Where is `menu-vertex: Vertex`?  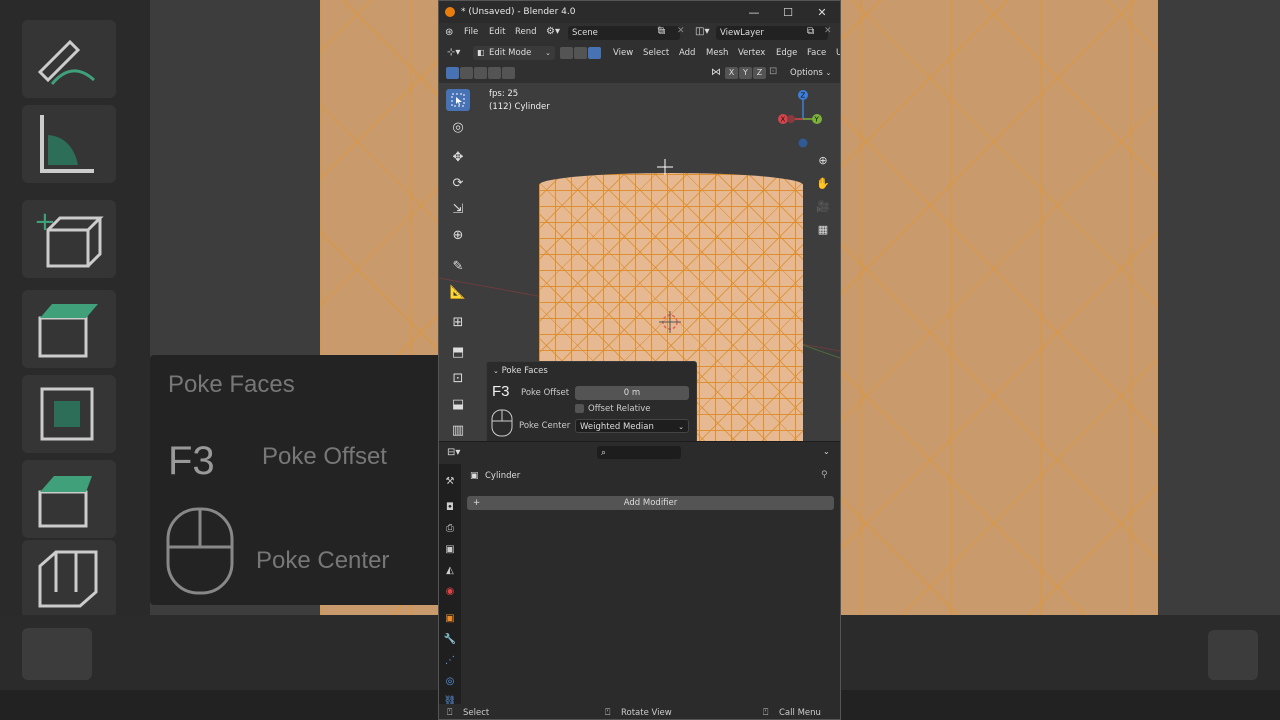 menu-vertex: Vertex is located at coordinates (751, 53).